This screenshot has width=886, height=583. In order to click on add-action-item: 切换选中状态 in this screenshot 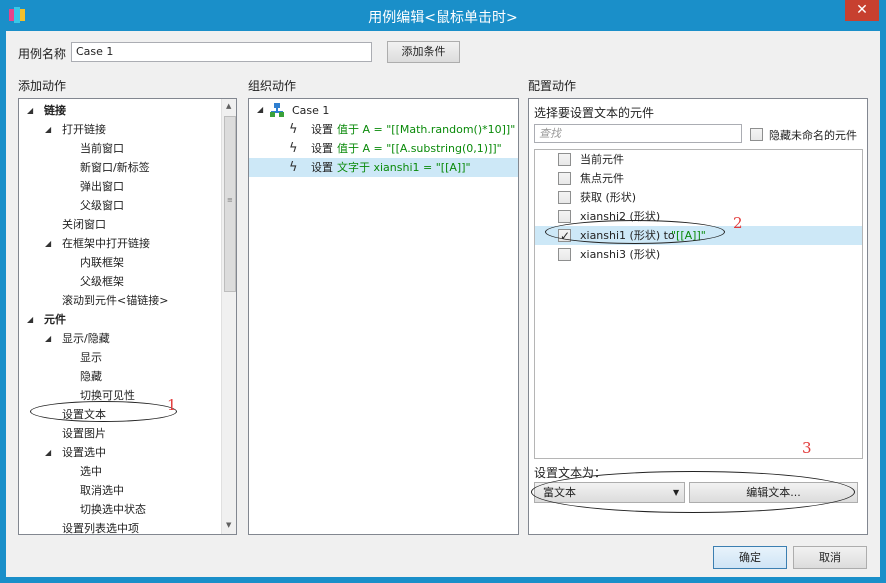, I will do `click(113, 509)`.